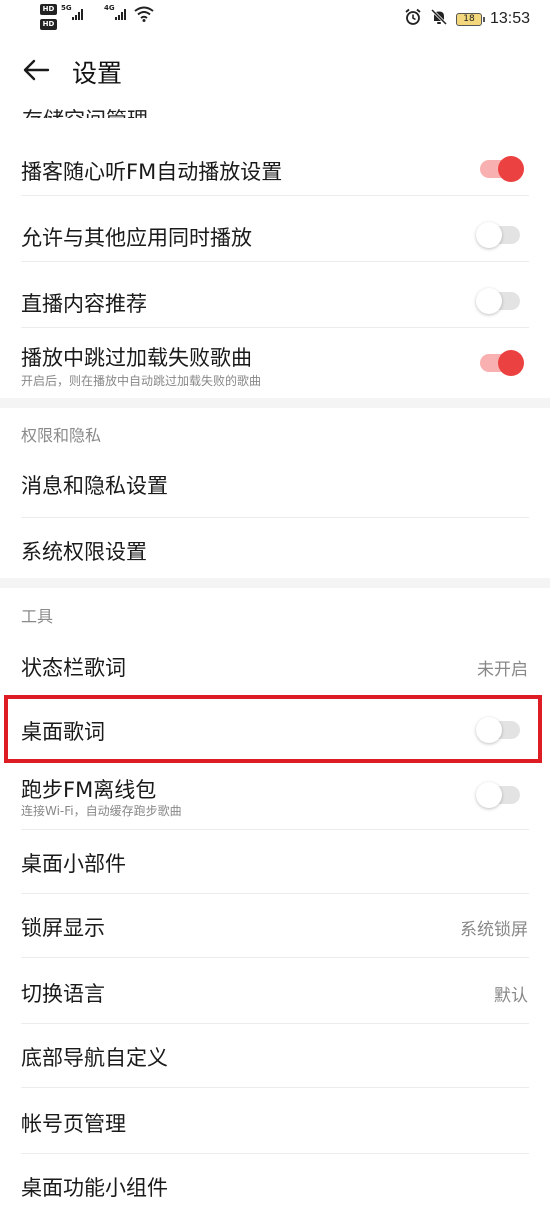 The height and width of the screenshot is (1221, 550). I want to click on item-label: 播放中跳过加载失败歌曲, so click(136, 358).